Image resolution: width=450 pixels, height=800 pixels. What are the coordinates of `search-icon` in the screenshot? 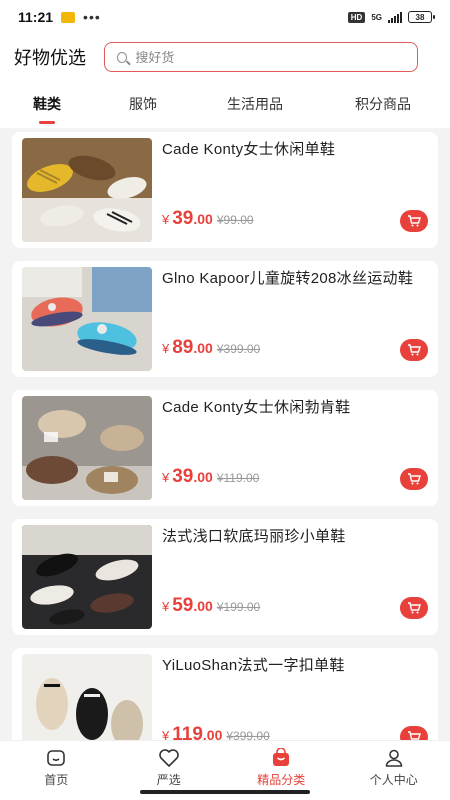 It's located at (122, 57).